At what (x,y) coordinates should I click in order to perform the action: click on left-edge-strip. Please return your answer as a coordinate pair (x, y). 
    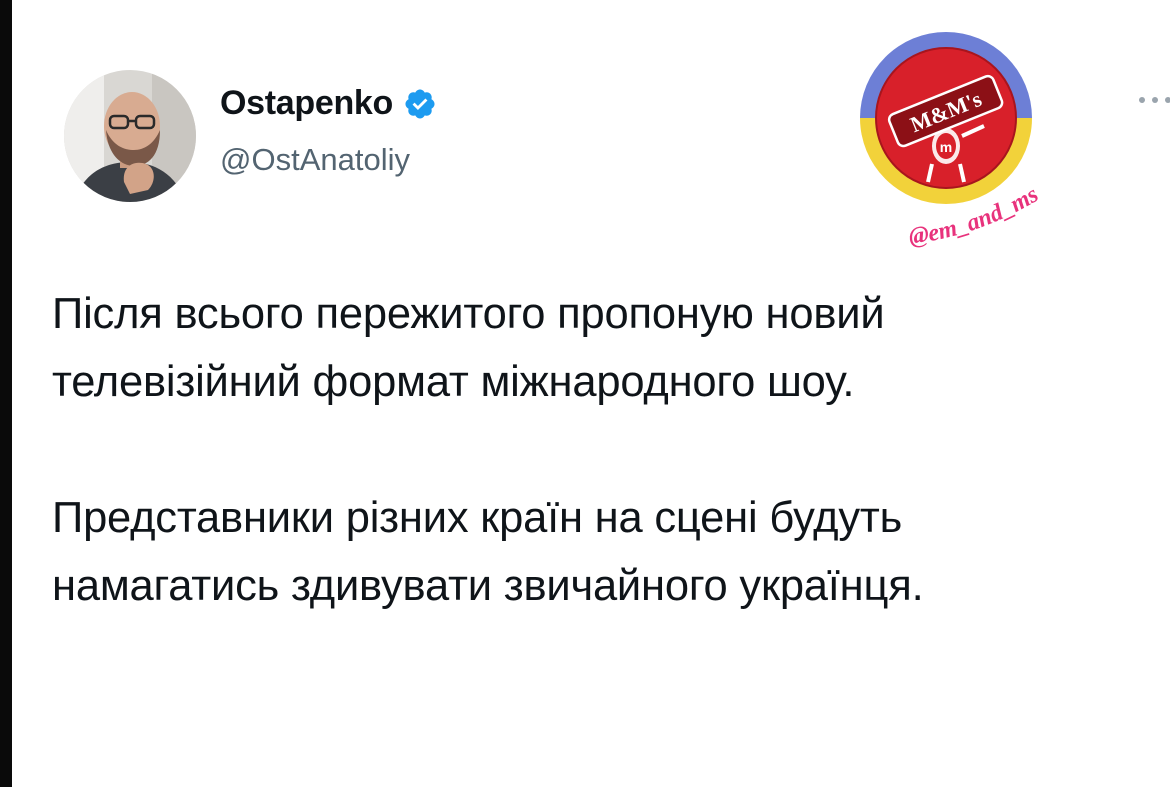
    Looking at the image, I should click on (6, 393).